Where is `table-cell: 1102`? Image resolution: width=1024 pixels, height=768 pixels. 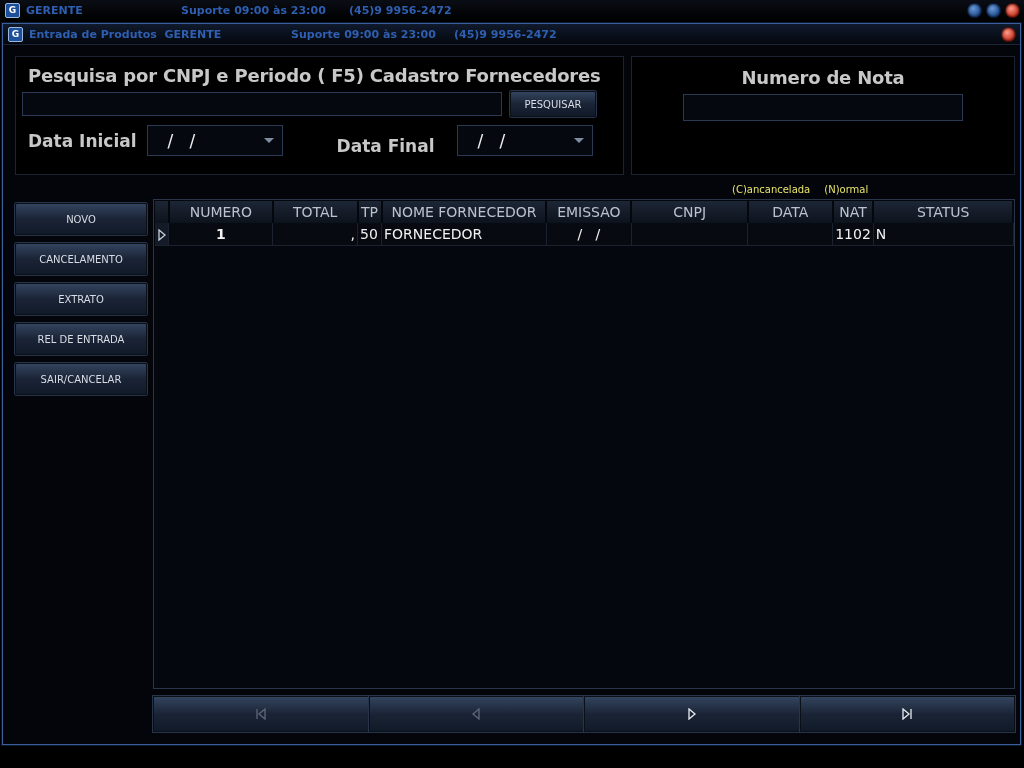 table-cell: 1102 is located at coordinates (853, 234).